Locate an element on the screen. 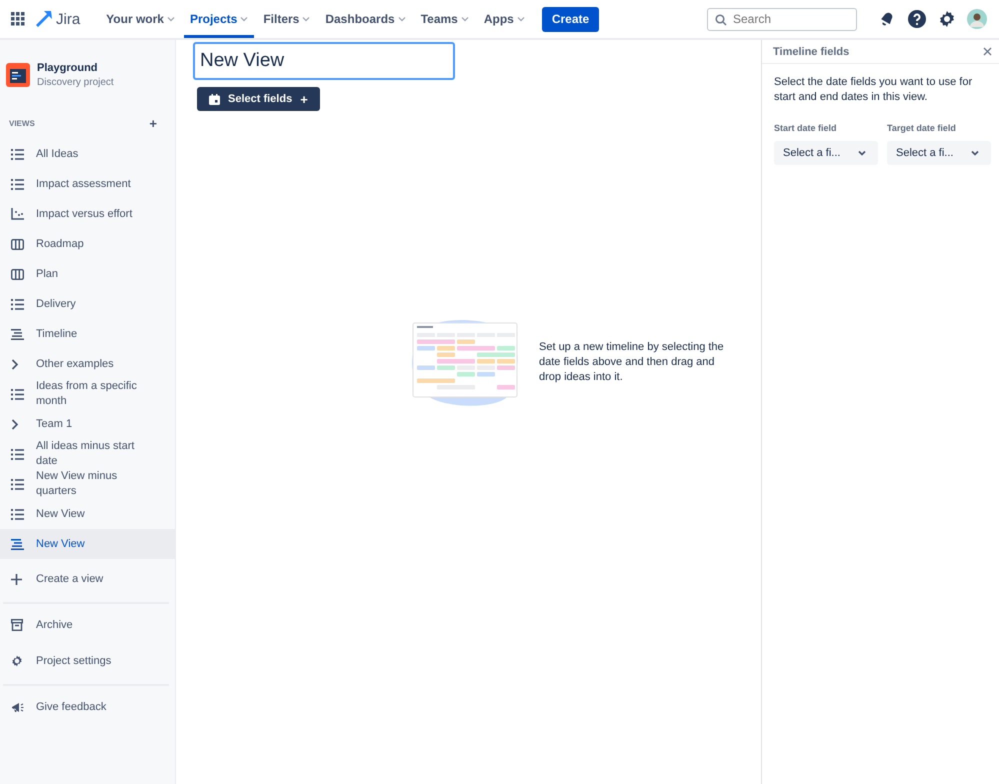 The image size is (999, 784). sidebar-link: Archive is located at coordinates (87, 625).